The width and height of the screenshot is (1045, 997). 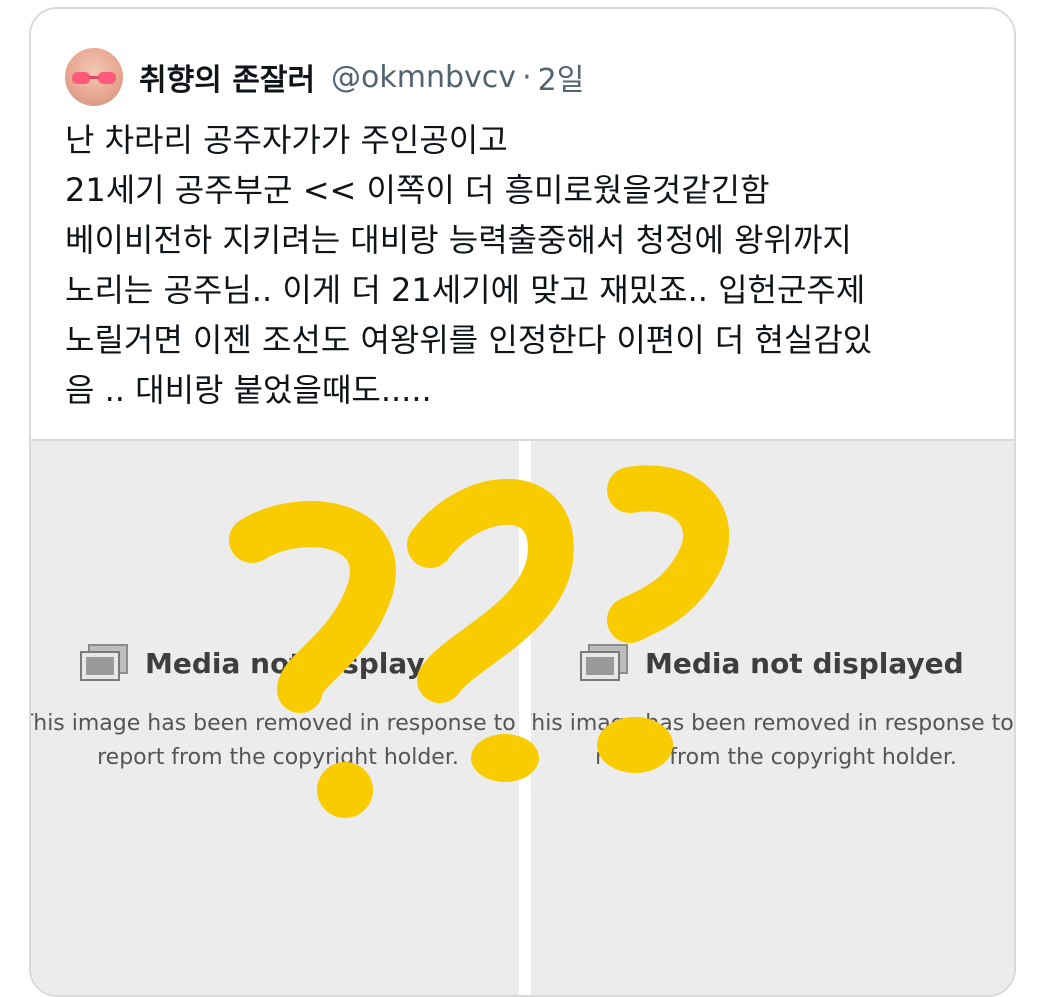 I want to click on tweet-header: 취향의 존잘러 @okmnbvcv · 2일, so click(x=324, y=77).